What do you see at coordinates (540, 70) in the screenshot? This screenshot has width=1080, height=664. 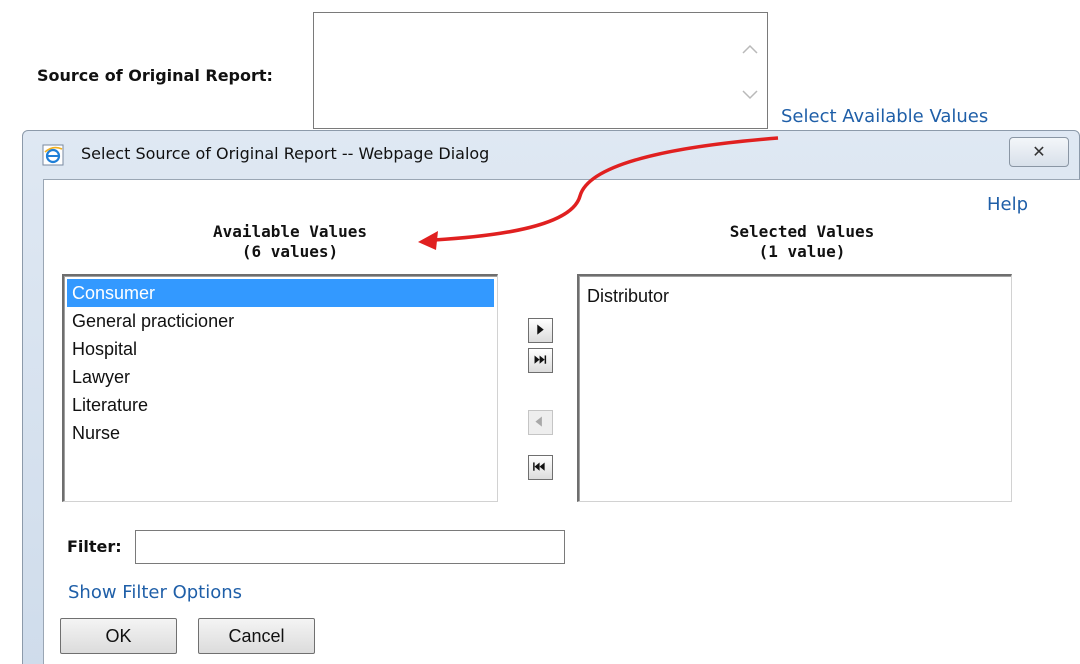 I see `source-textarea` at bounding box center [540, 70].